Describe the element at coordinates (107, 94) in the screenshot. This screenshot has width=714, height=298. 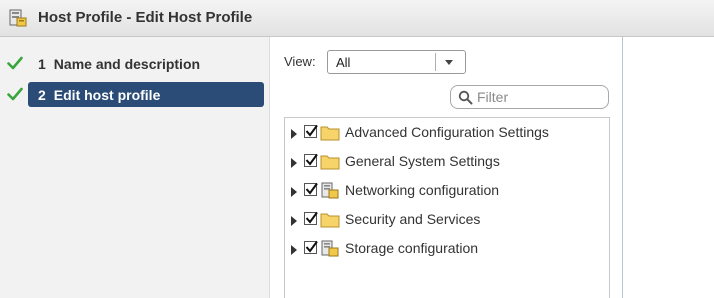
I see `step-label: Edit host profile` at that location.